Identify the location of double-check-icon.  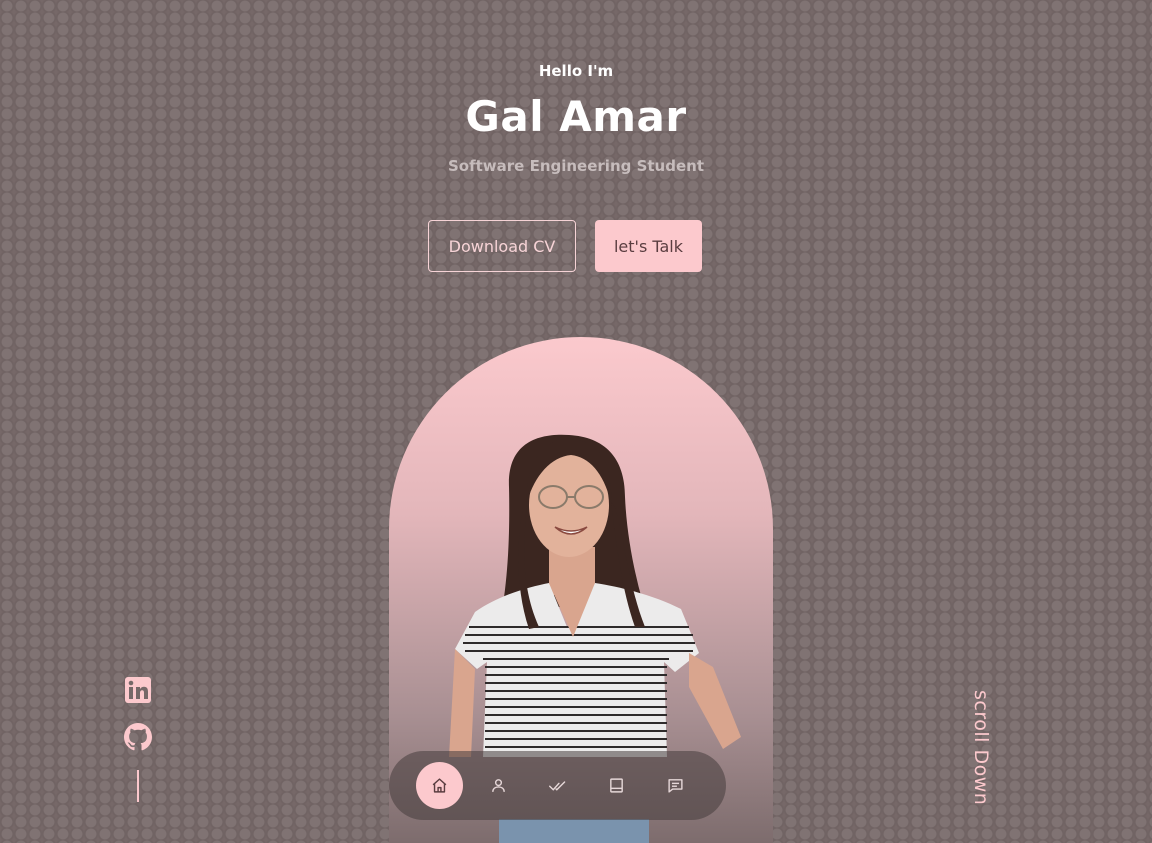
(557, 786).